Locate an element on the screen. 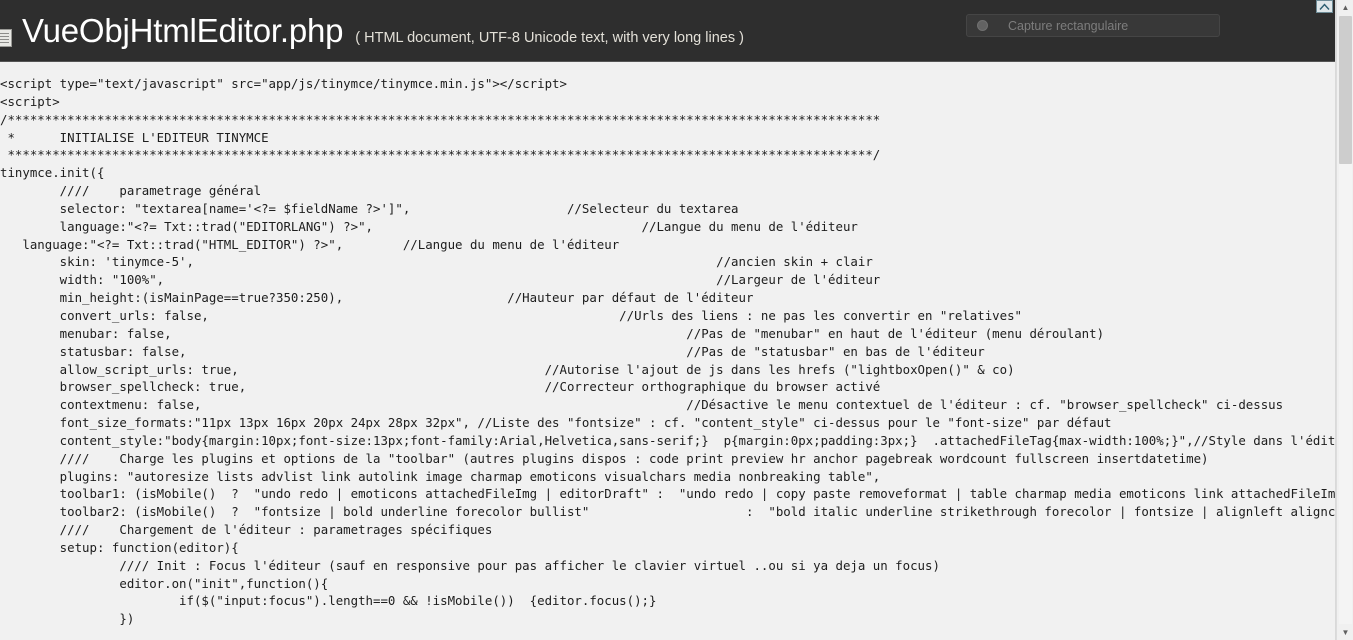 Image resolution: width=1353 pixels, height=640 pixels. capture-rectangle-button: Capture rectangulaire is located at coordinates (1093, 25).